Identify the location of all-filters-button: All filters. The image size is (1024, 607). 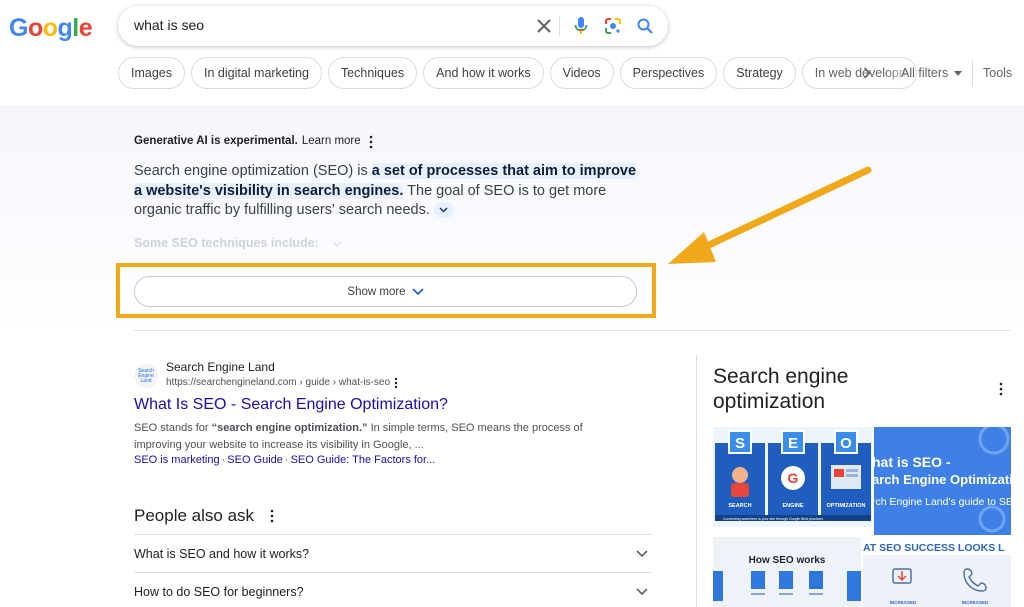
(932, 73).